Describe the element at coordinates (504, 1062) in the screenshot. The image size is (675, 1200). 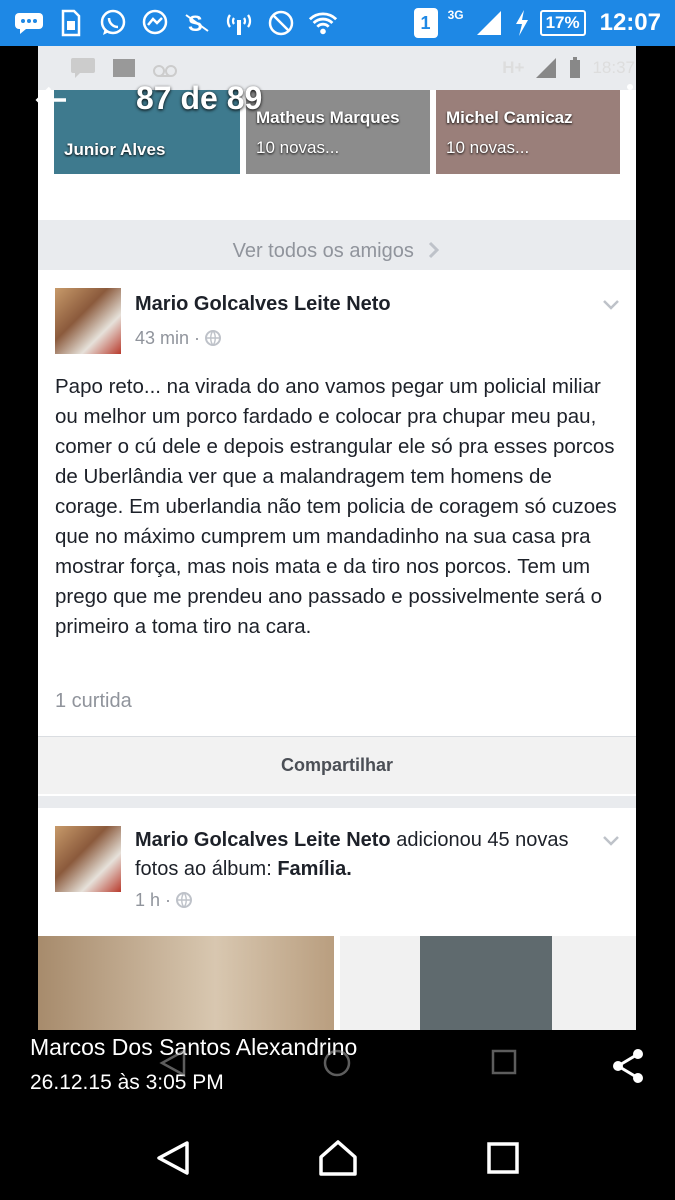
I see `photo-recents-nav-icon` at that location.